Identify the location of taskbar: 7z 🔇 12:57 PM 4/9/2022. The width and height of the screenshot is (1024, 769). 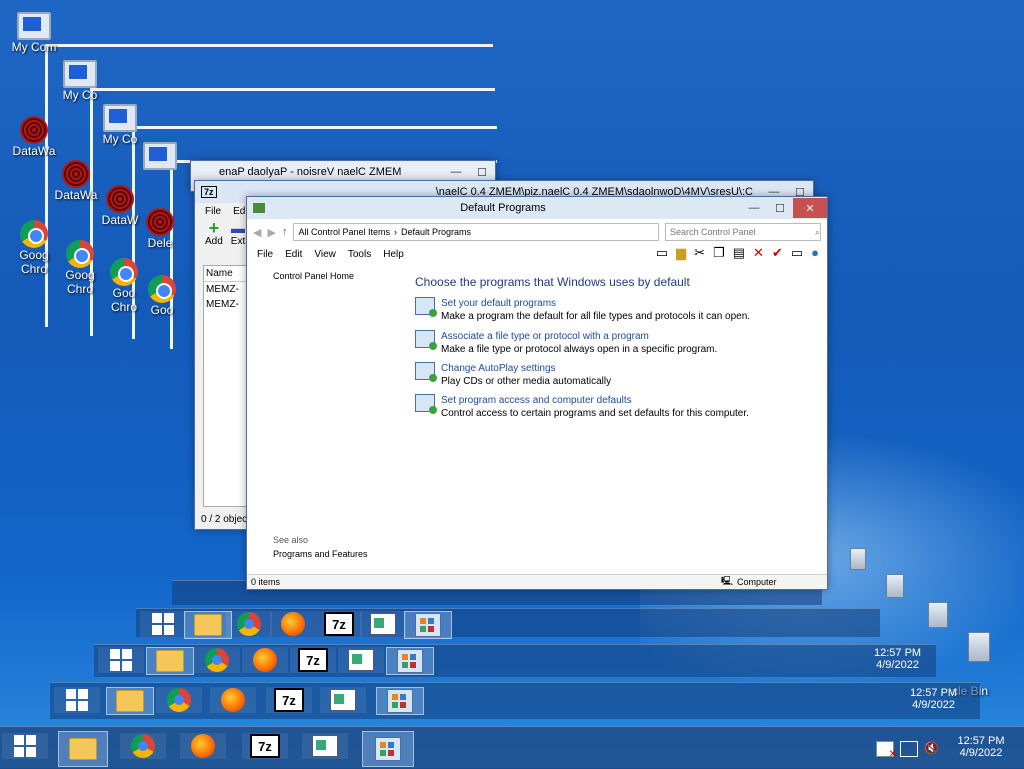
(512, 747).